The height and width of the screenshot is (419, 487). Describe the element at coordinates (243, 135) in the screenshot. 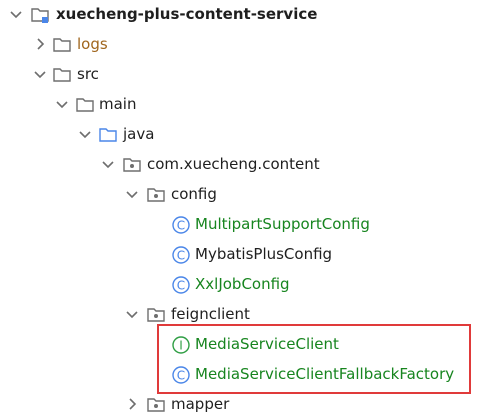

I see `tree-row-java: java` at that location.